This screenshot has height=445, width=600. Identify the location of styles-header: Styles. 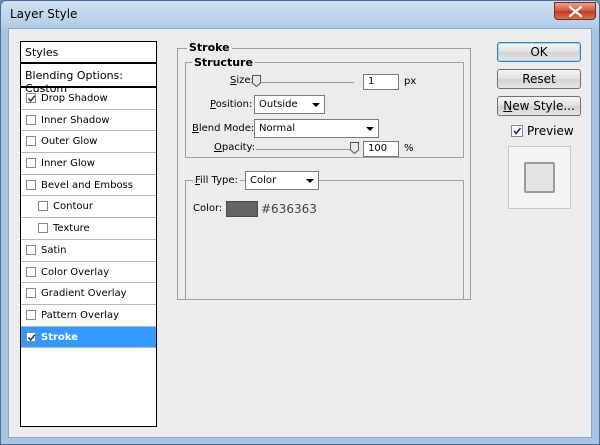
(88, 53).